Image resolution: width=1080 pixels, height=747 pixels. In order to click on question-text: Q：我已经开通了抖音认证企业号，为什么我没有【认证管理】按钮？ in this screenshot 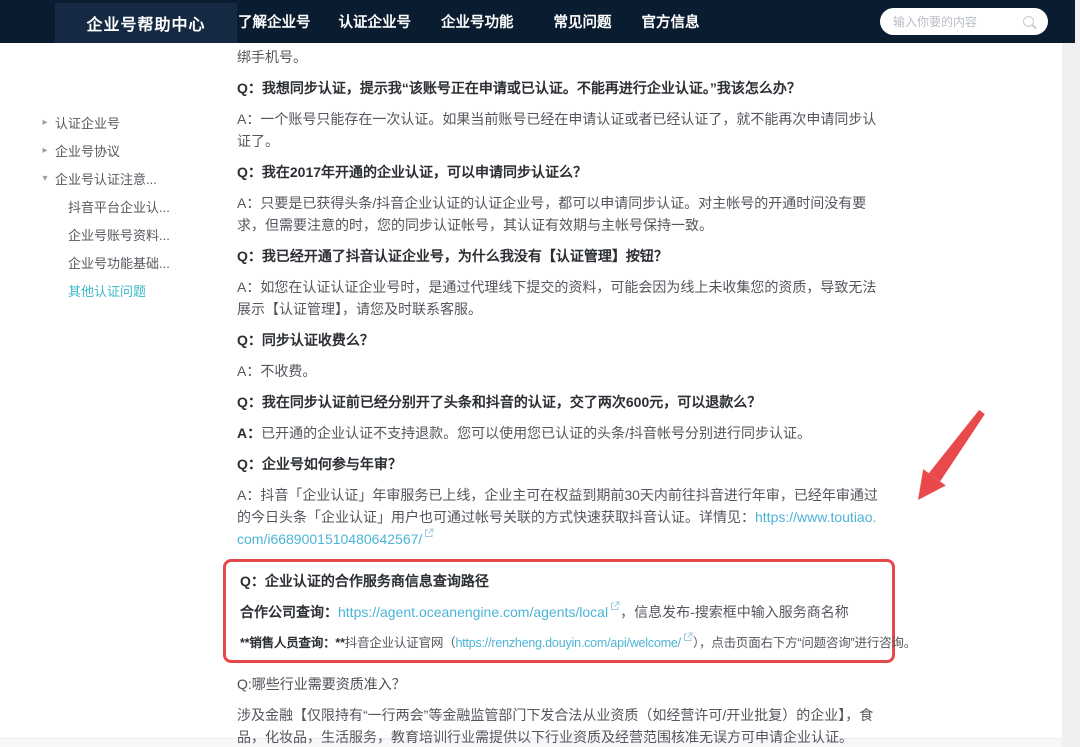, I will do `click(560, 256)`.